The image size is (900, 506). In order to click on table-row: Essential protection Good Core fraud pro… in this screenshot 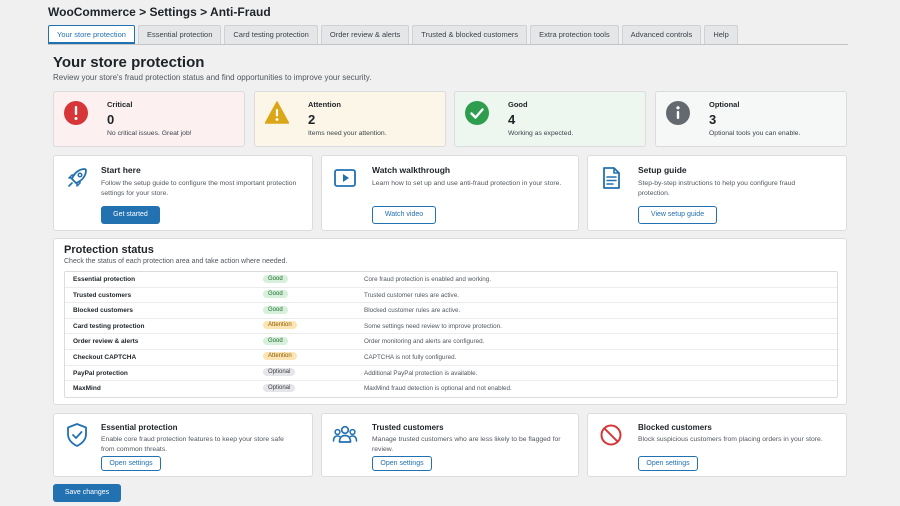, I will do `click(451, 280)`.